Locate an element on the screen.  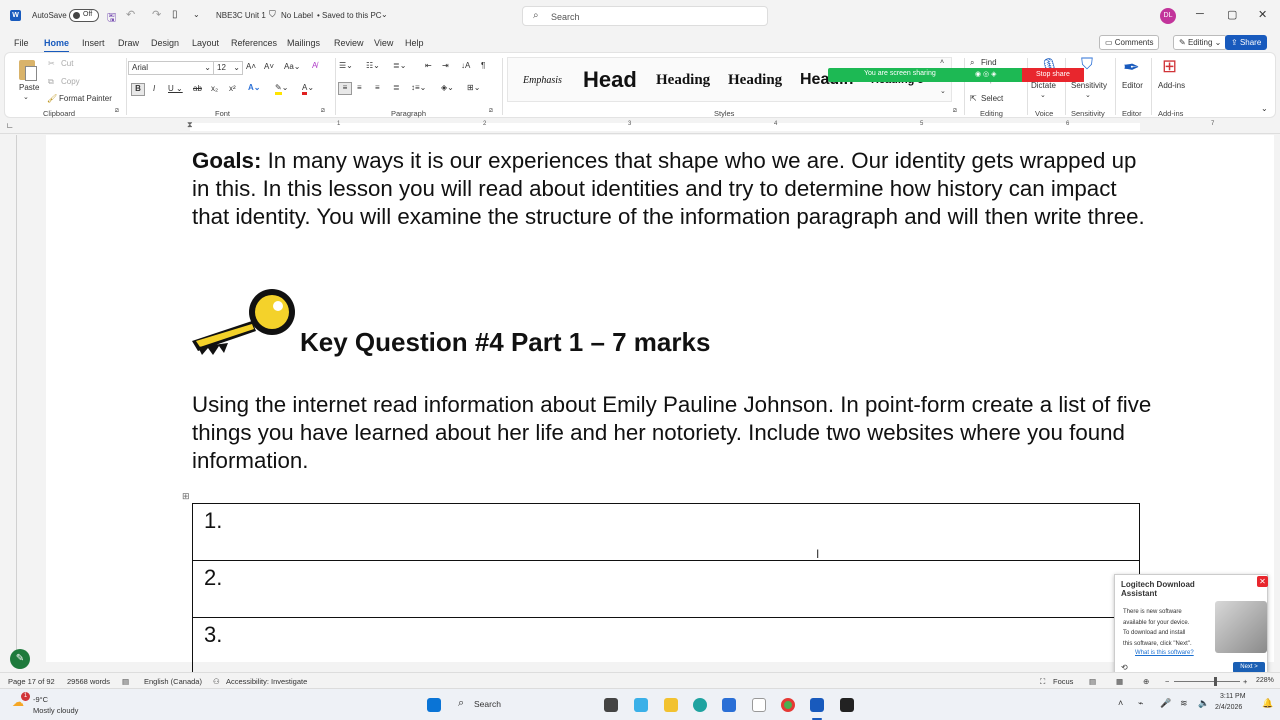
paste-dropdown-icon: ⌄ is located at coordinates (26, 97).